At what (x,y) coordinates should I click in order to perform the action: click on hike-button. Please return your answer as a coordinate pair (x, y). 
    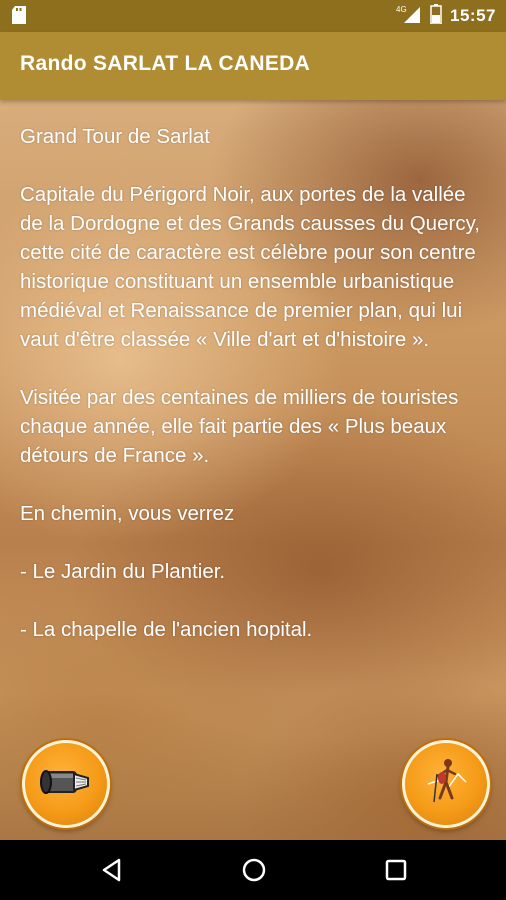
    Looking at the image, I should click on (446, 784).